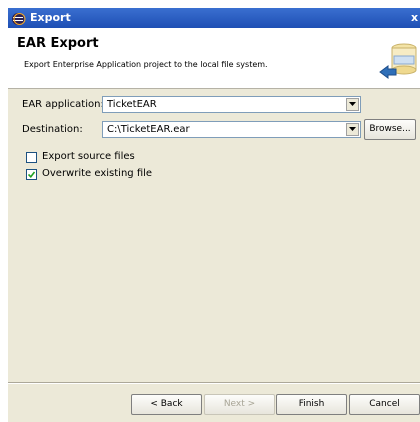 This screenshot has height=422, width=420. I want to click on ear-application-combo: TicketEAR, so click(231, 104).